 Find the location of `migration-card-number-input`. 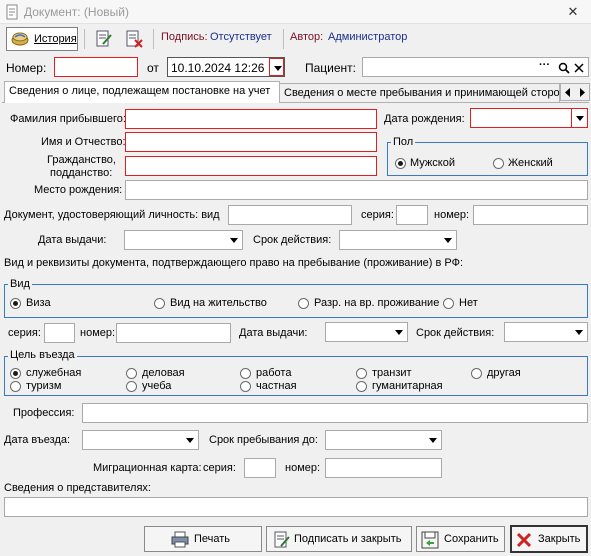

migration-card-number-input is located at coordinates (383, 468).